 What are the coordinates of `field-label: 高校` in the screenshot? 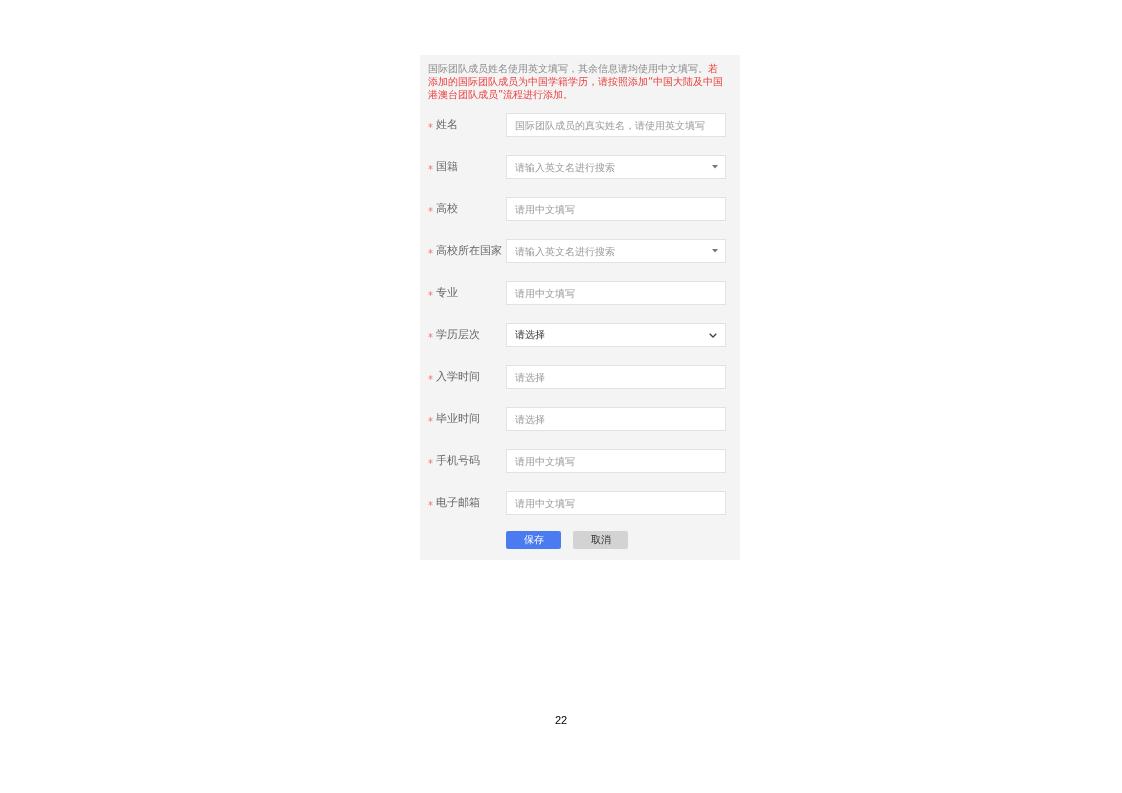 It's located at (447, 209).